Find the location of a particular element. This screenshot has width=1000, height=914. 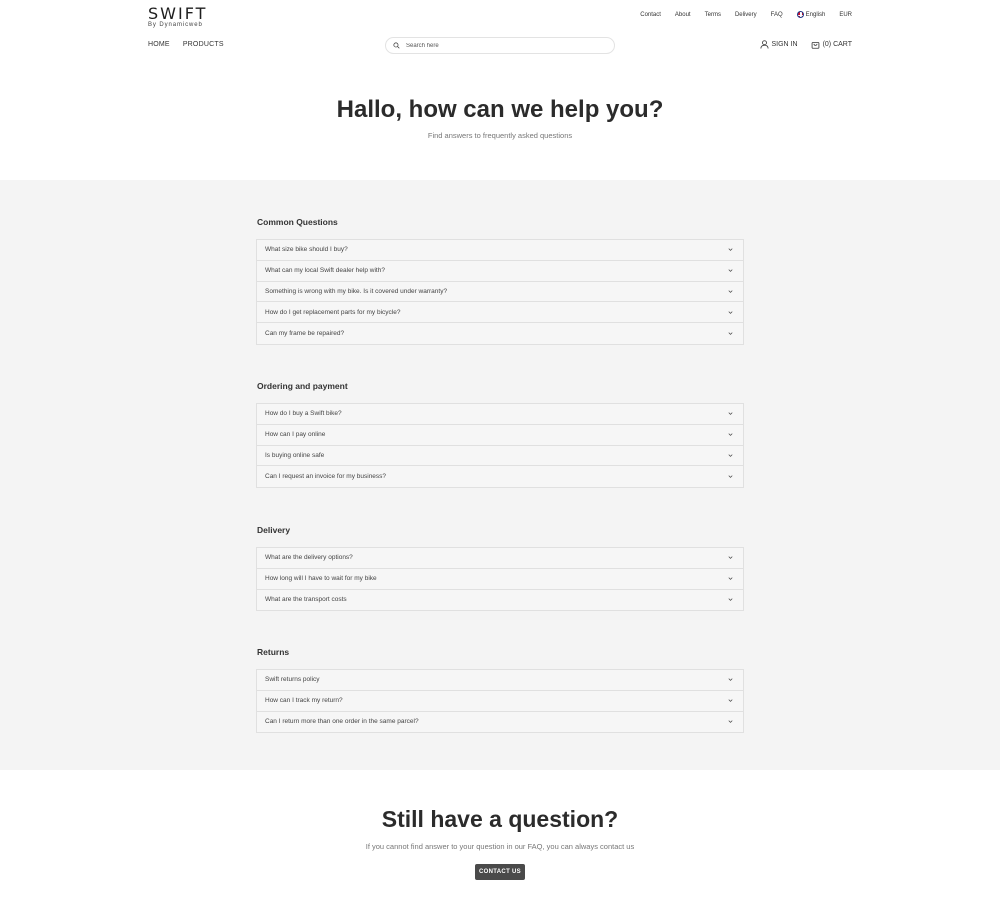

faq-item: Swift returns policy is located at coordinates (500, 680).